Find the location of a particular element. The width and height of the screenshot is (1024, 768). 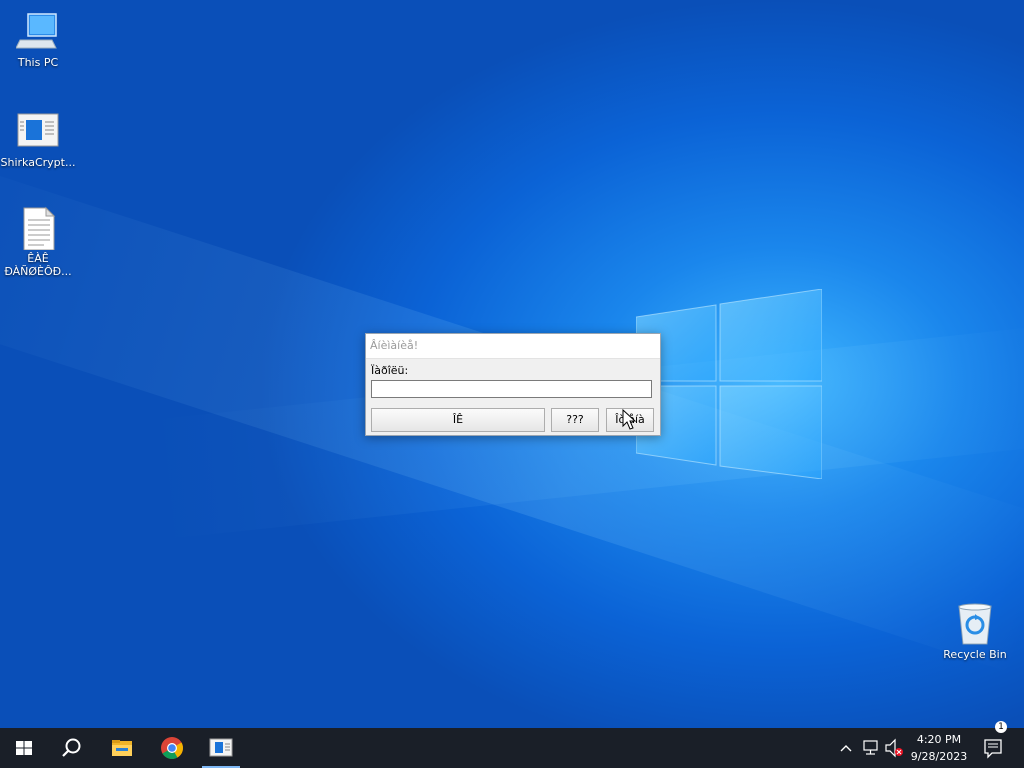

system-clock: 4:20 PM 9/28/2023 is located at coordinates (939, 748).